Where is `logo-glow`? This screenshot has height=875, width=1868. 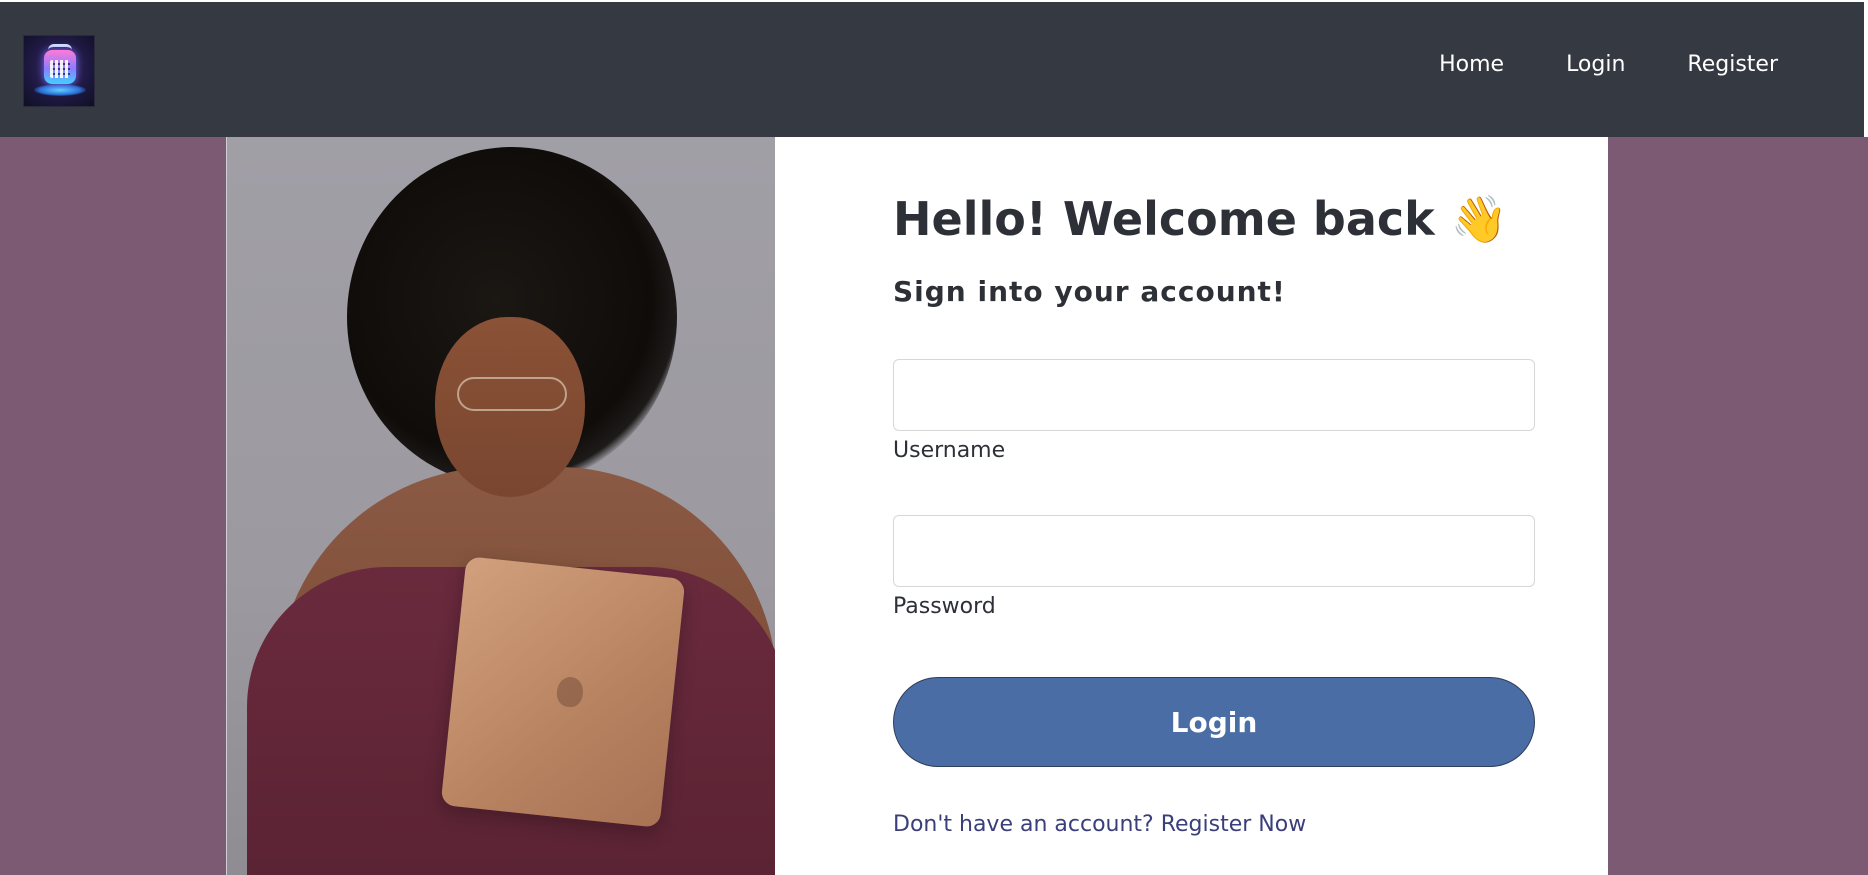
logo-glow is located at coordinates (60, 90).